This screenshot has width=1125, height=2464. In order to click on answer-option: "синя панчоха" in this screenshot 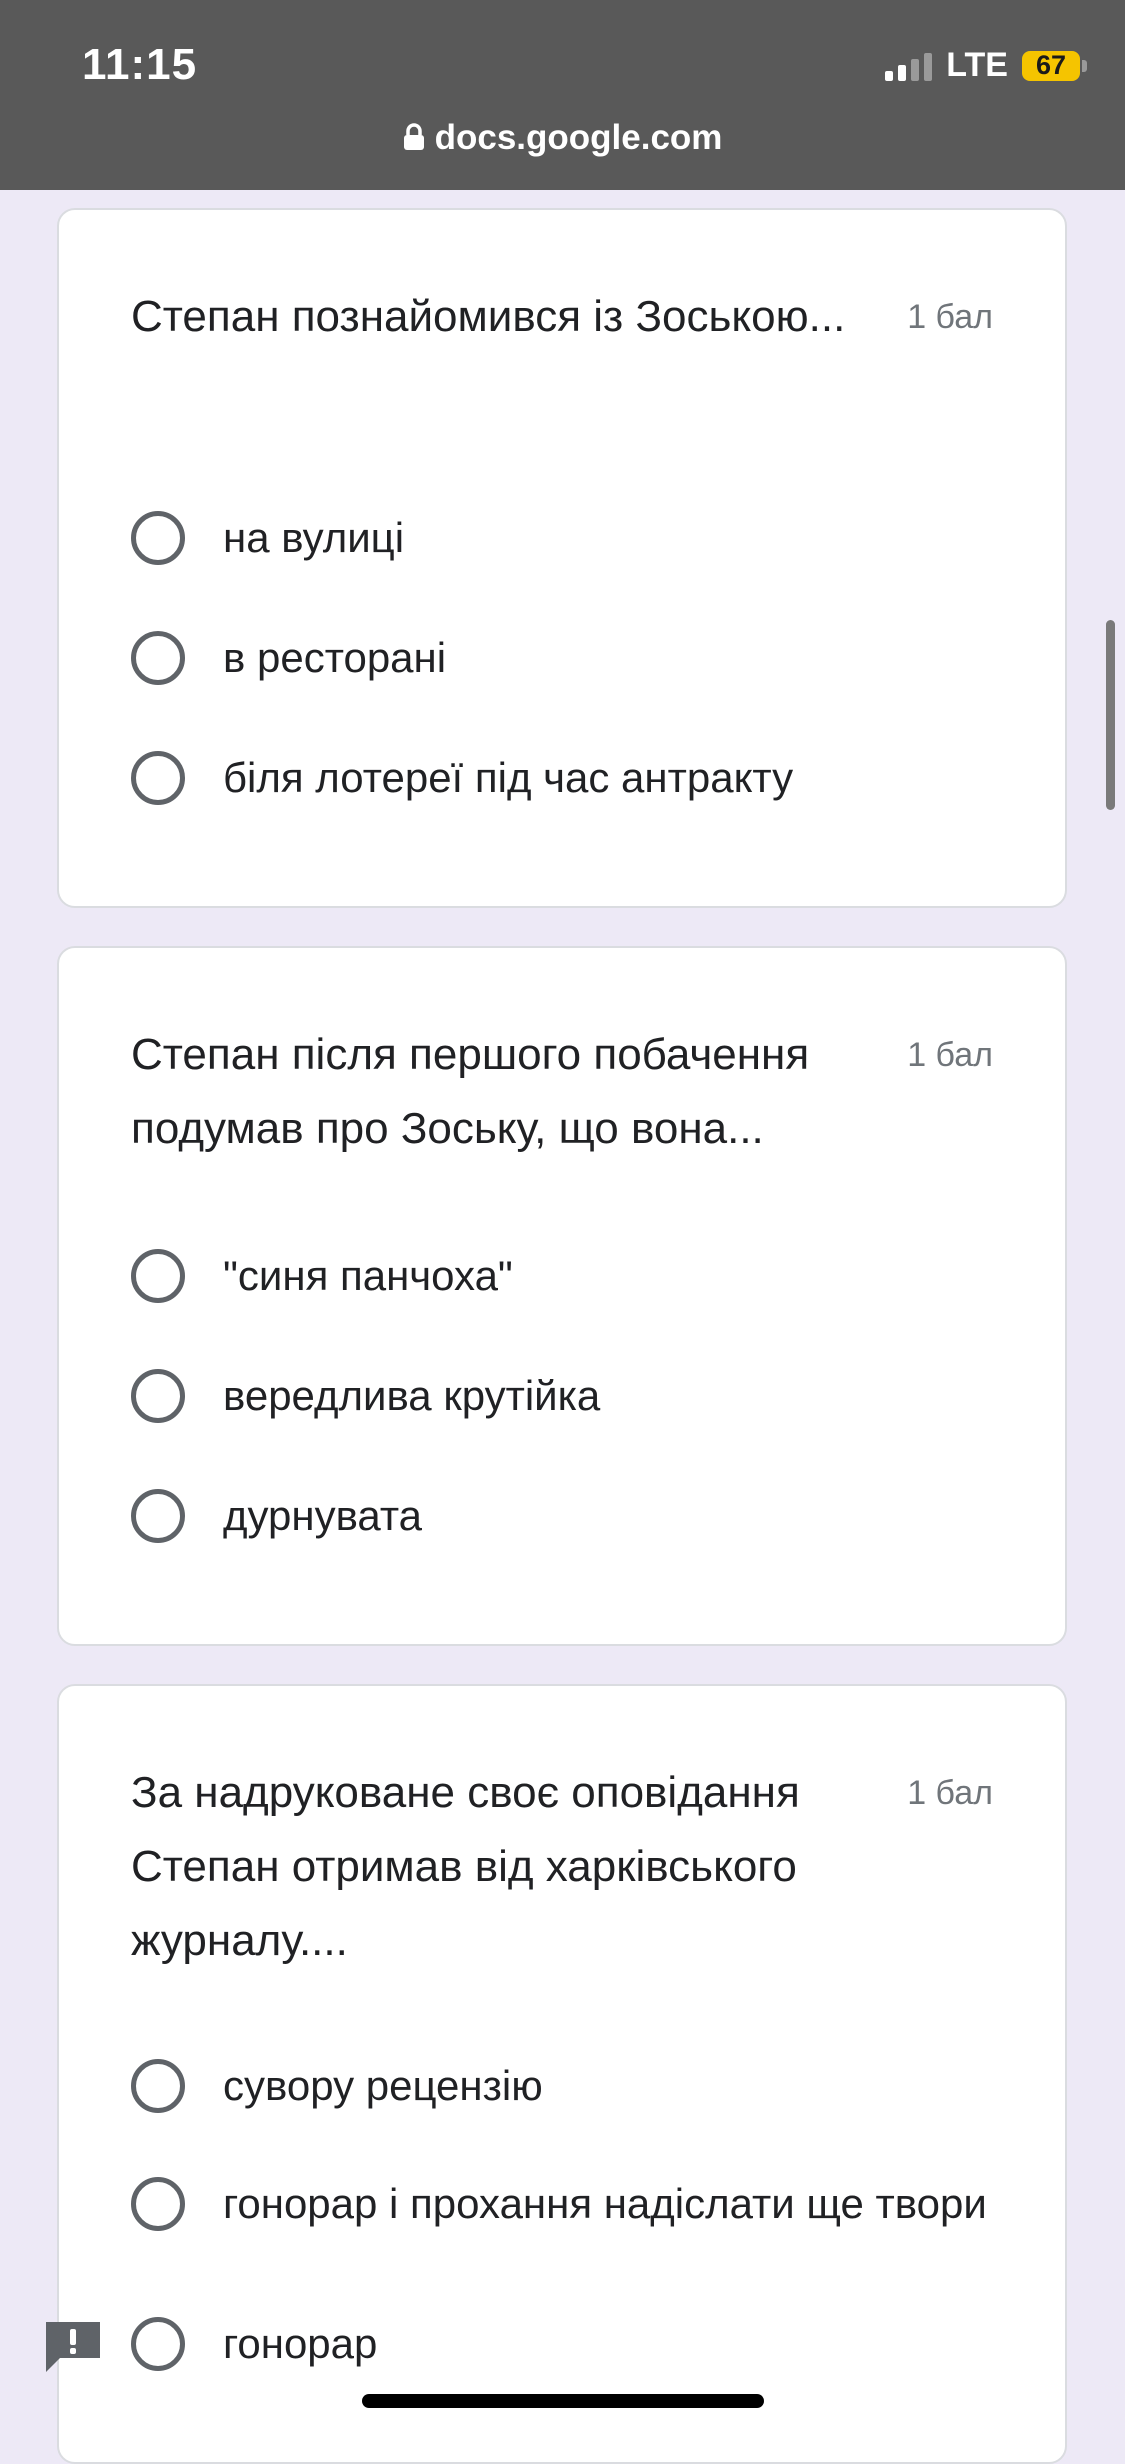, I will do `click(561, 1276)`.